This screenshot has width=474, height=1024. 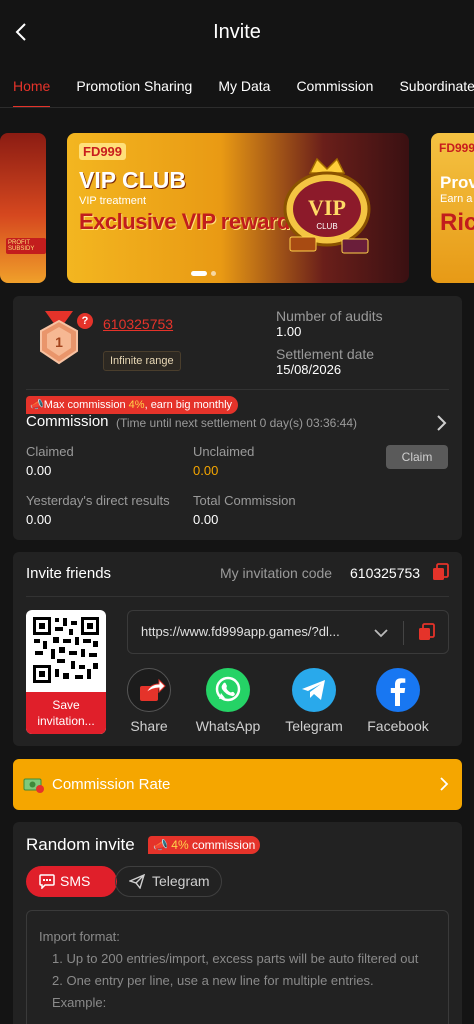 What do you see at coordinates (244, 500) in the screenshot?
I see `total-commission-label: Total Commission` at bounding box center [244, 500].